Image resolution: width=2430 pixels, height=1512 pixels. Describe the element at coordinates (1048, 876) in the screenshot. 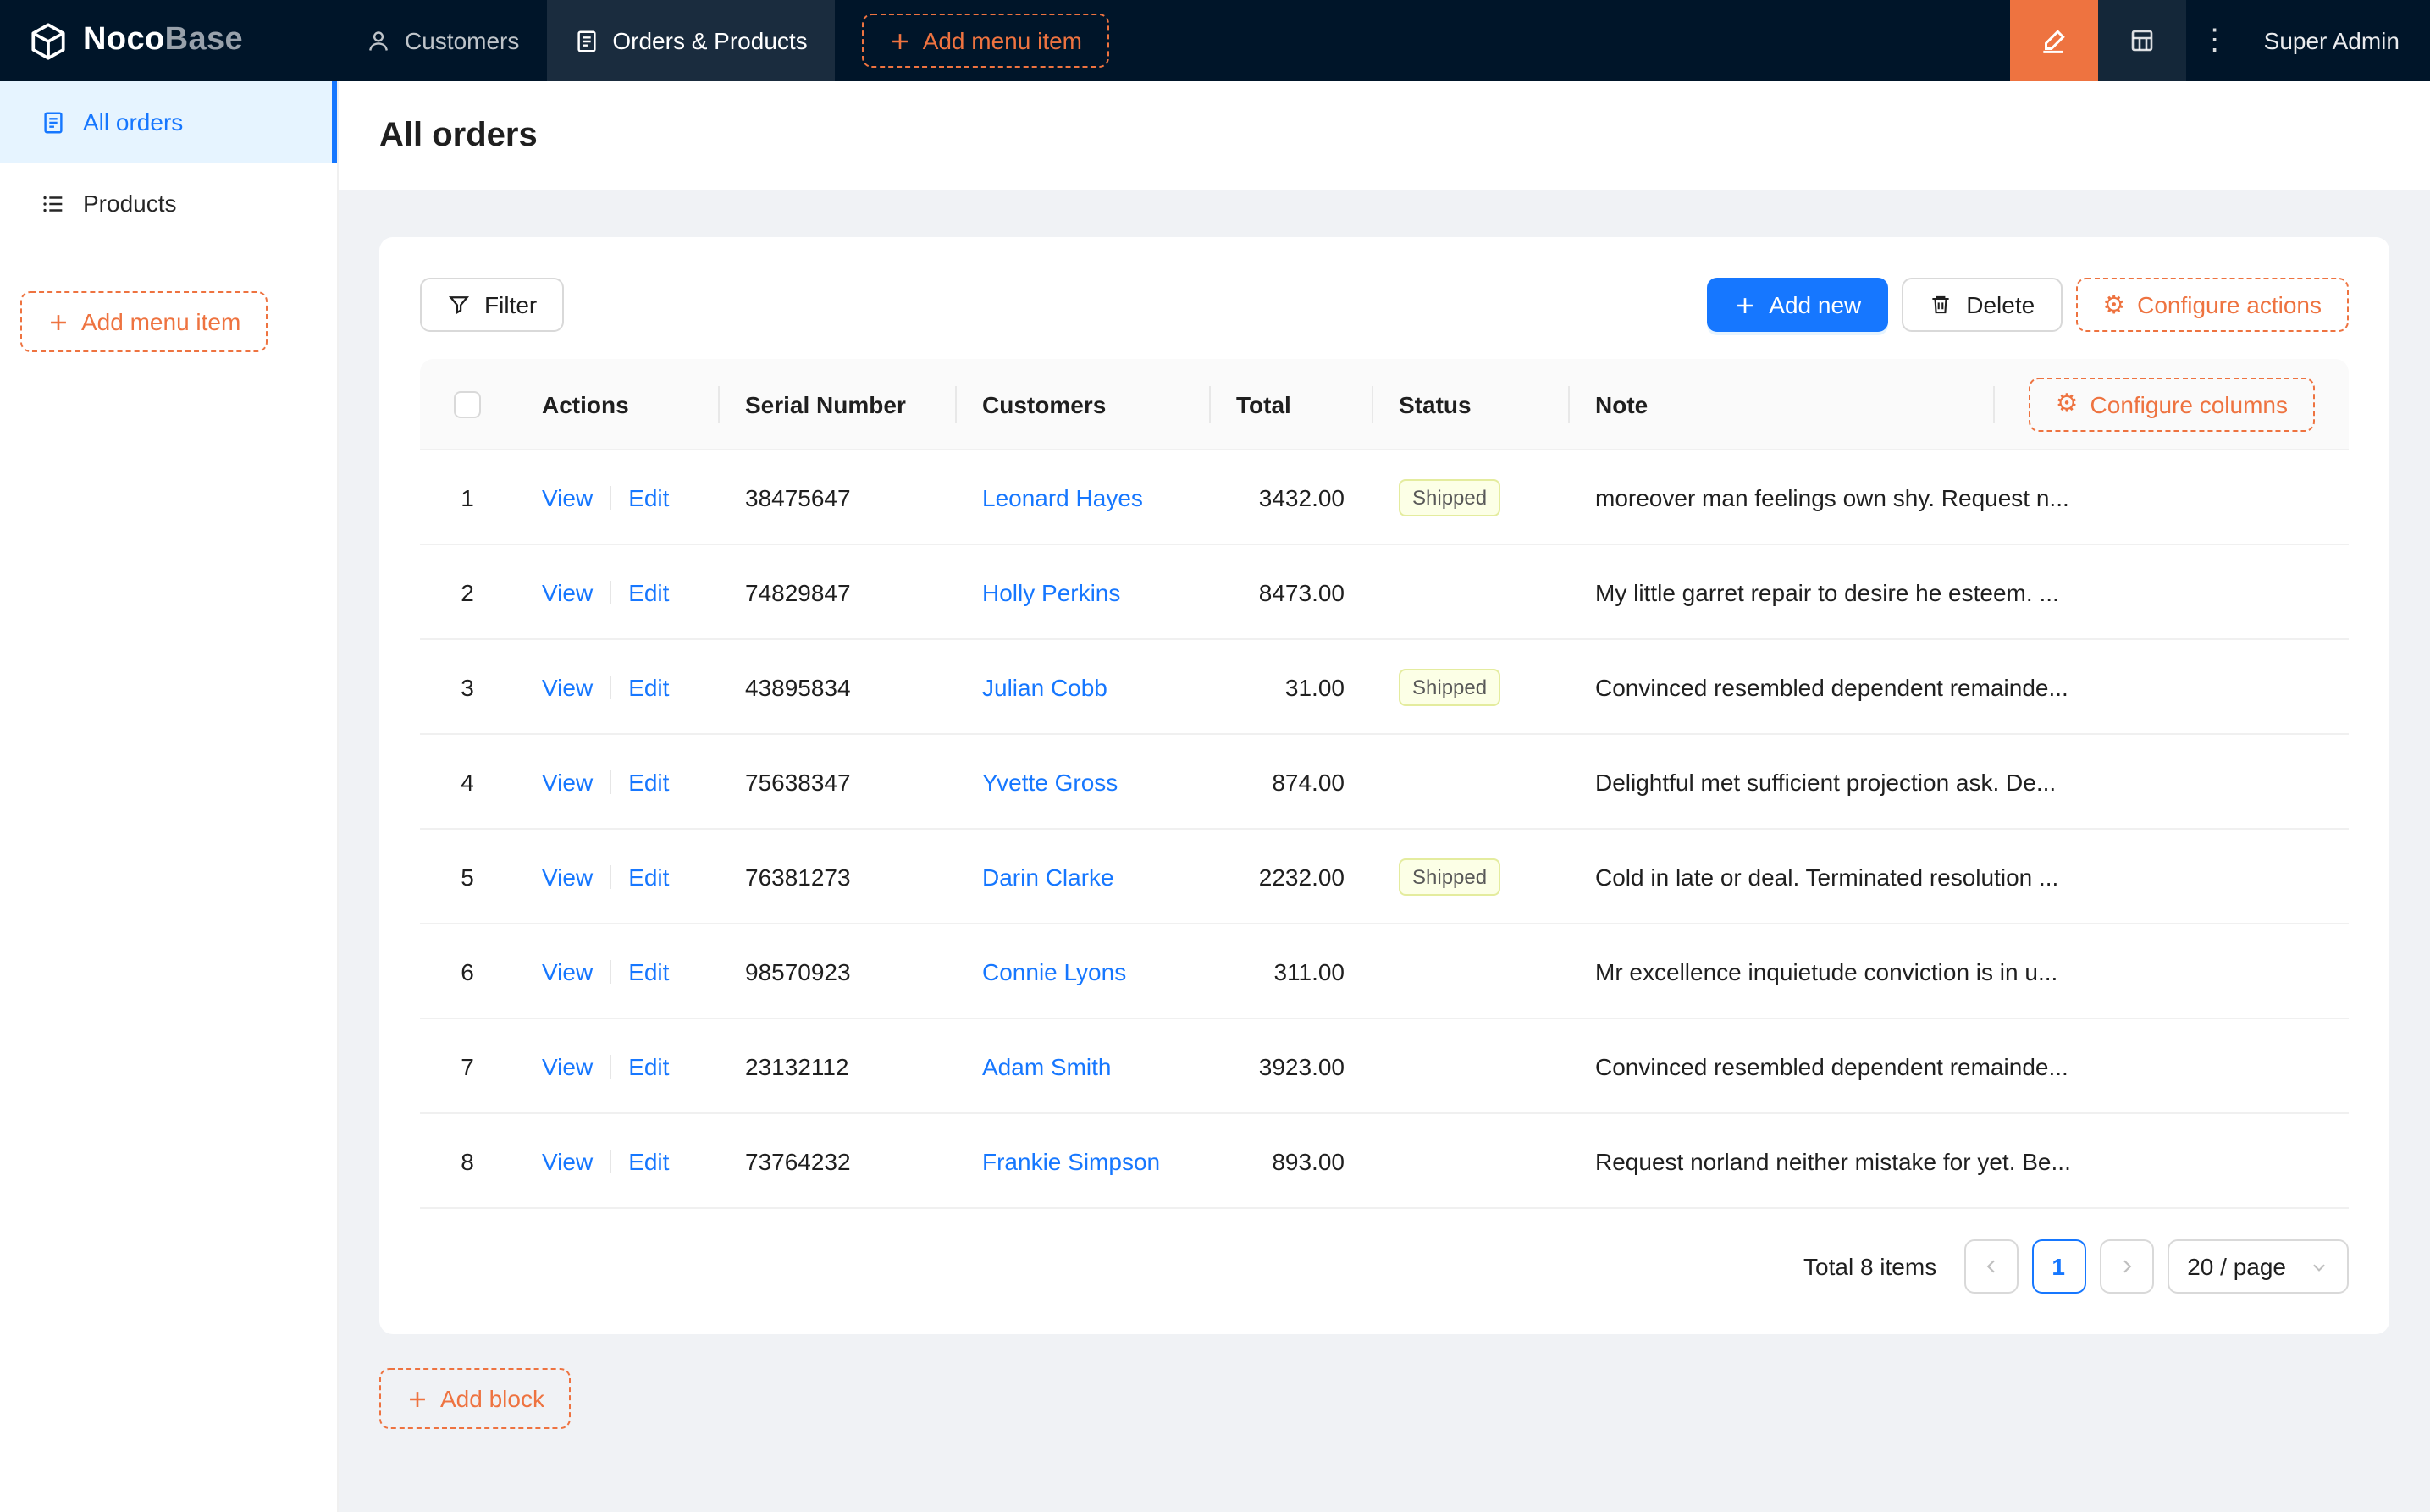

I see `customer-link: Darin Clarke` at that location.